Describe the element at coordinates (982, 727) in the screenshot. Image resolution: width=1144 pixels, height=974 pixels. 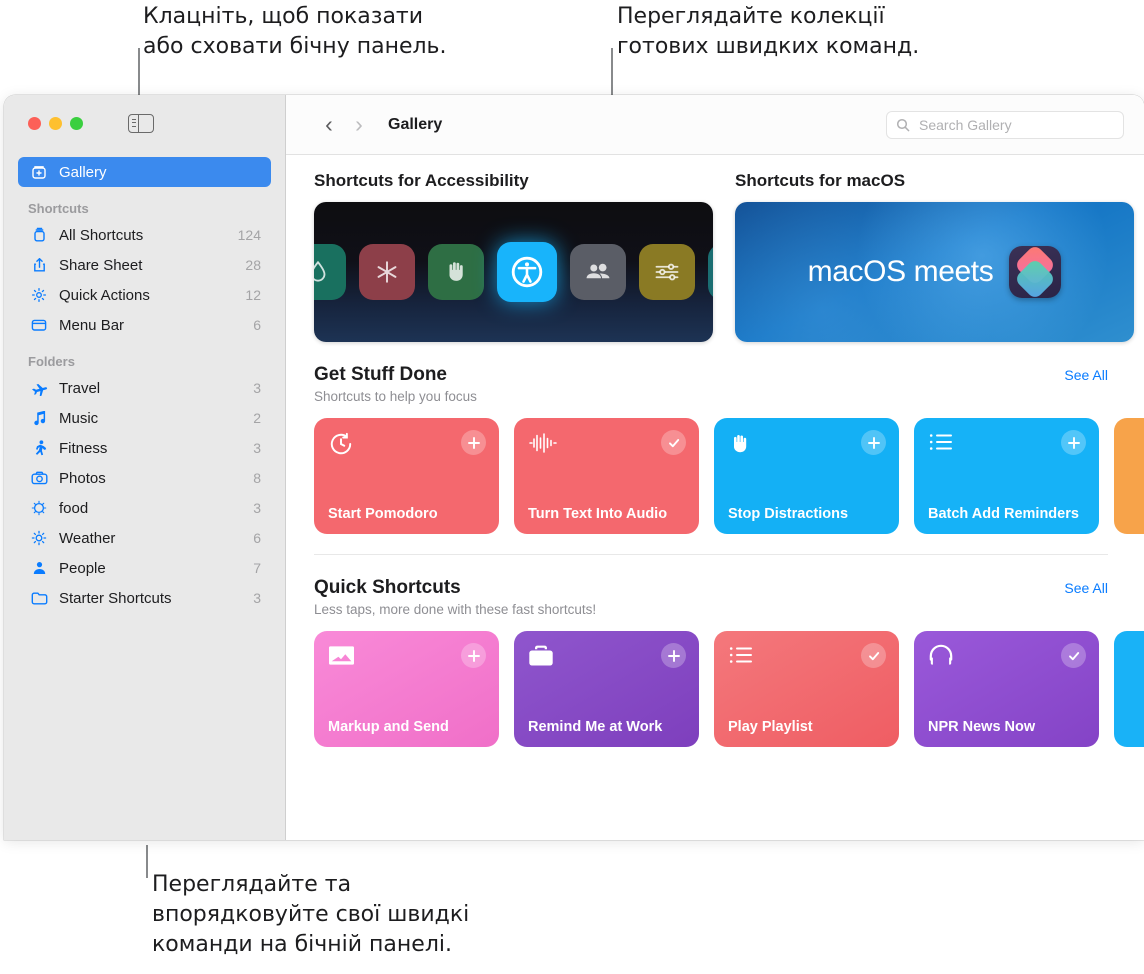
I see `shortcut-card-title: NPR News Now` at that location.